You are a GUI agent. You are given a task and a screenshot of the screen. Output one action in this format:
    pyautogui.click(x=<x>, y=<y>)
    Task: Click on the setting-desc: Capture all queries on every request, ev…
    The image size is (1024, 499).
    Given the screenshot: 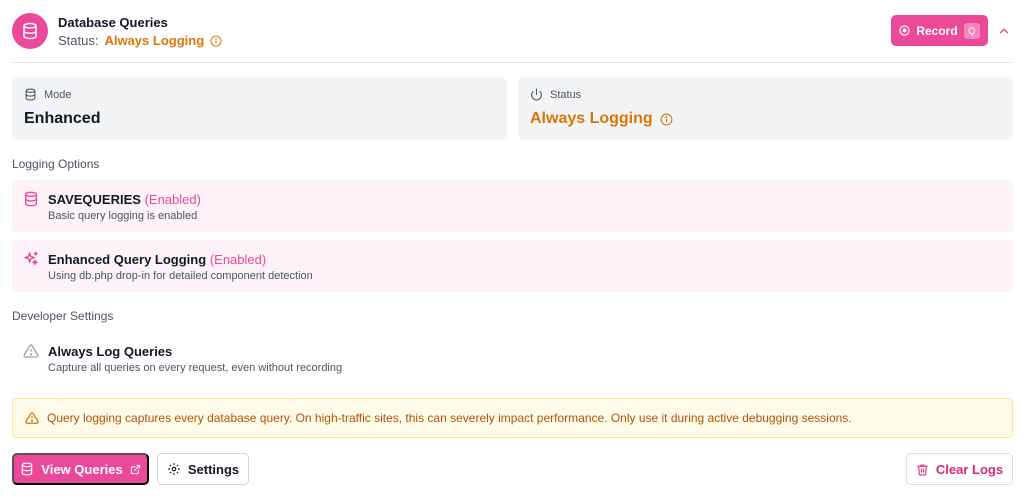 What is the action you would take?
    pyautogui.click(x=195, y=368)
    